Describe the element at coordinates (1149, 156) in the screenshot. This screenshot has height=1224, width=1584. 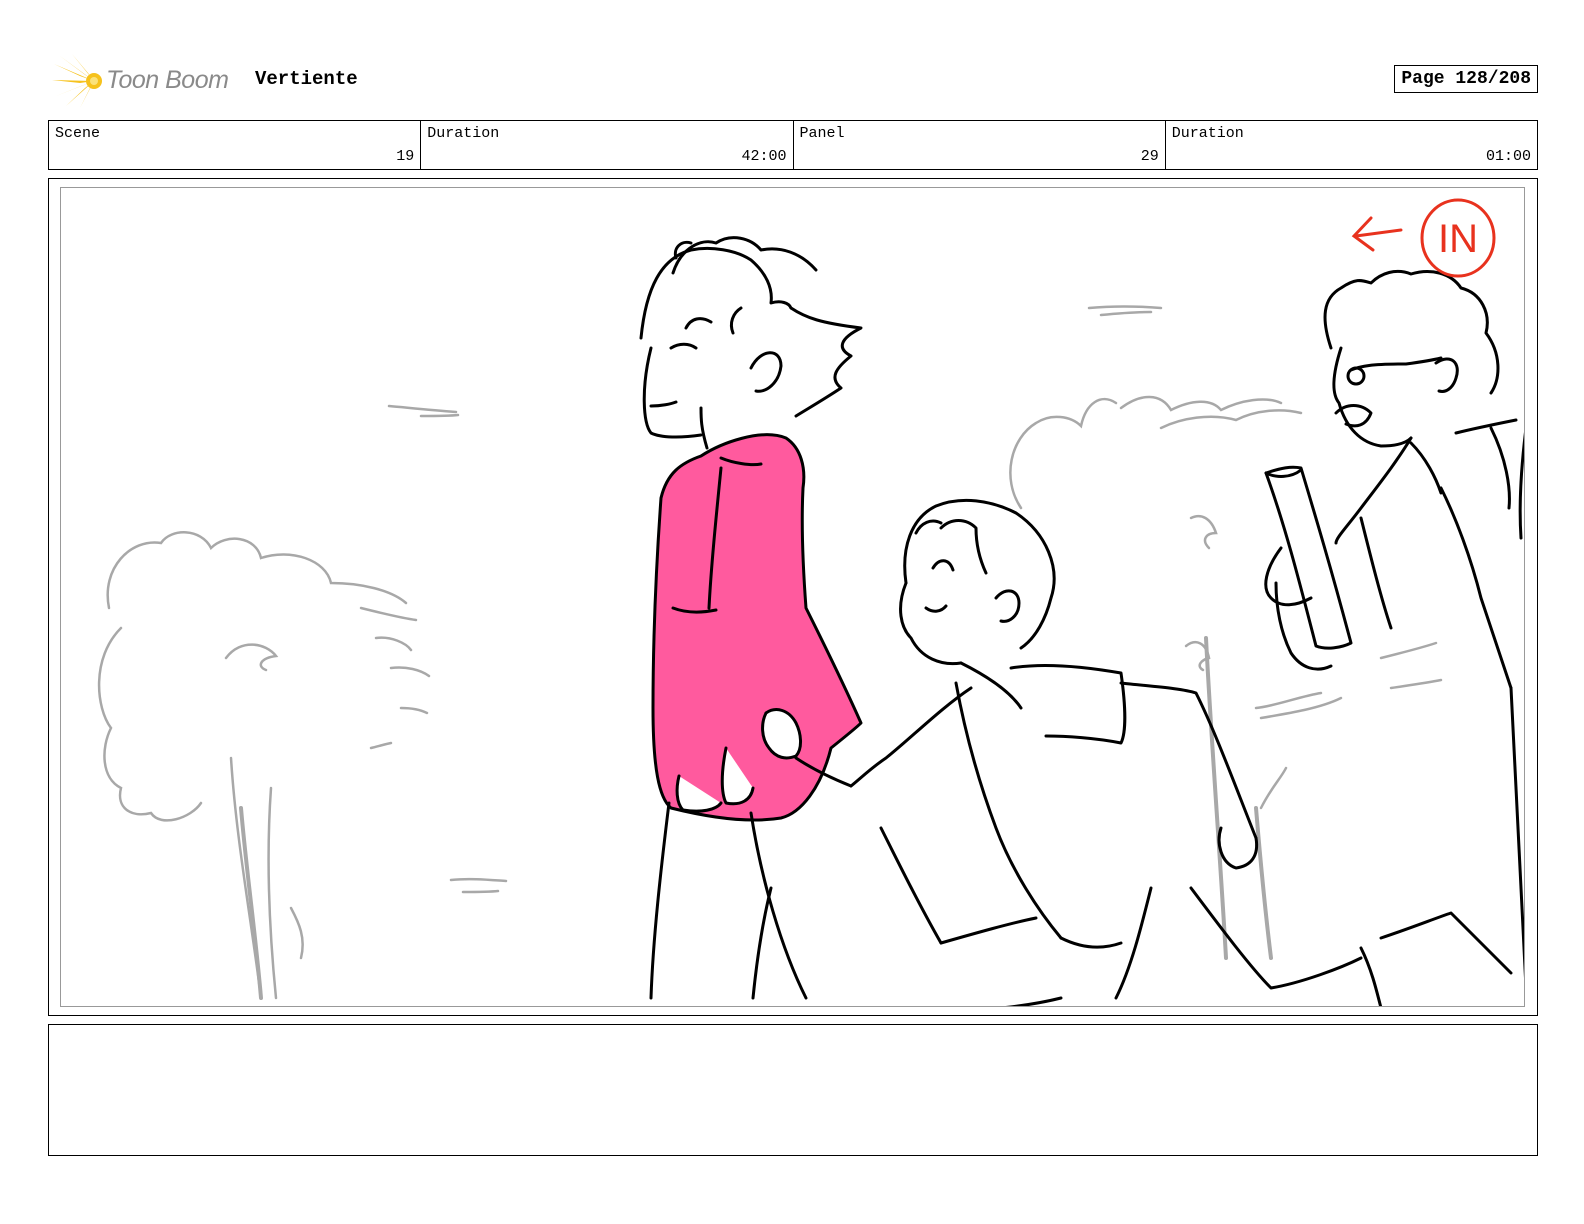
I see `panel-value: 29` at that location.